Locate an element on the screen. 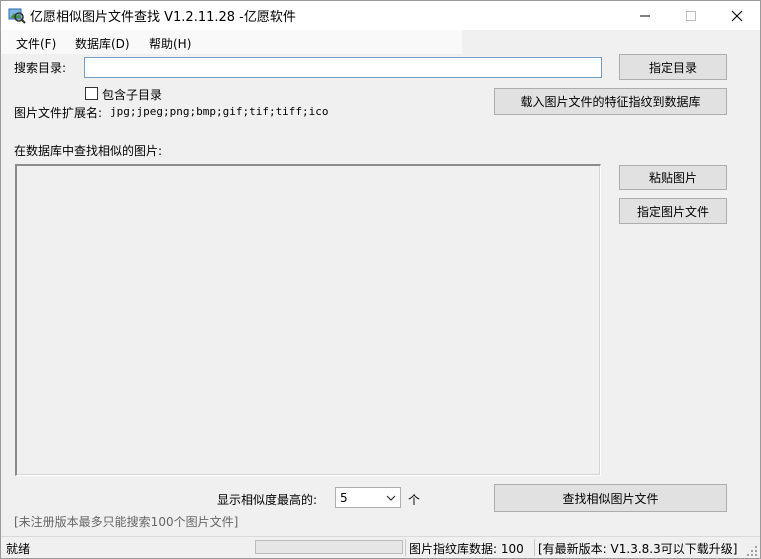  maximize-icon is located at coordinates (691, 15).